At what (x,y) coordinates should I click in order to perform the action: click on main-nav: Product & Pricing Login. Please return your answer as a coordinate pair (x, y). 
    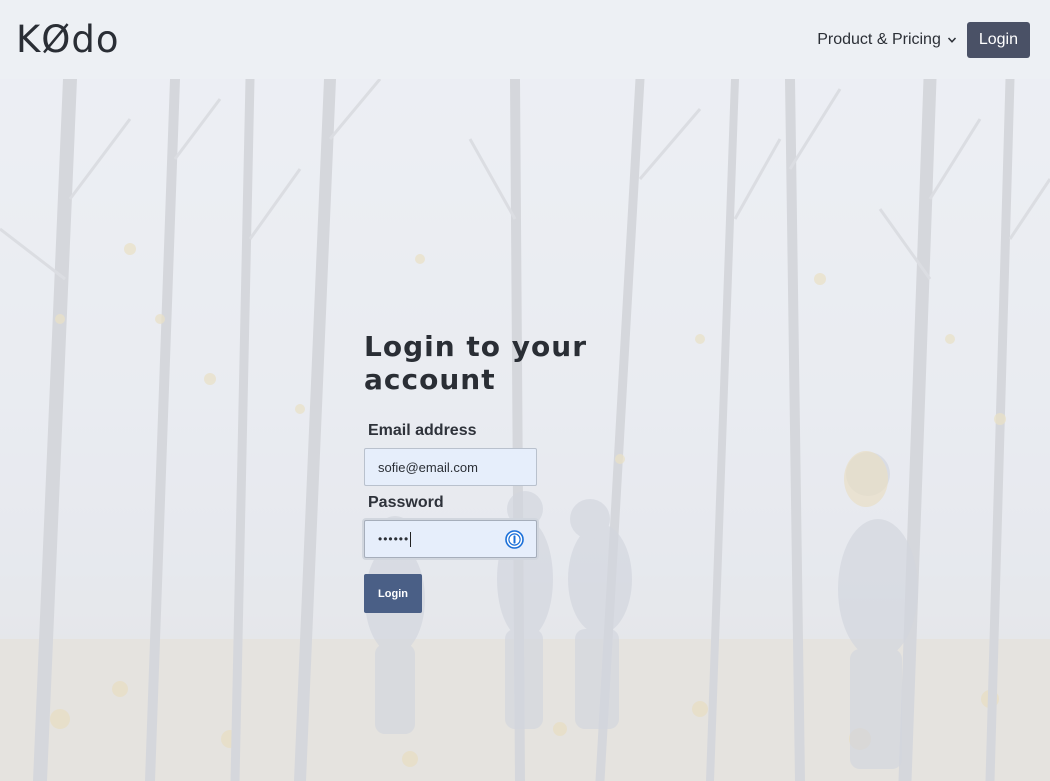
    Looking at the image, I should click on (923, 39).